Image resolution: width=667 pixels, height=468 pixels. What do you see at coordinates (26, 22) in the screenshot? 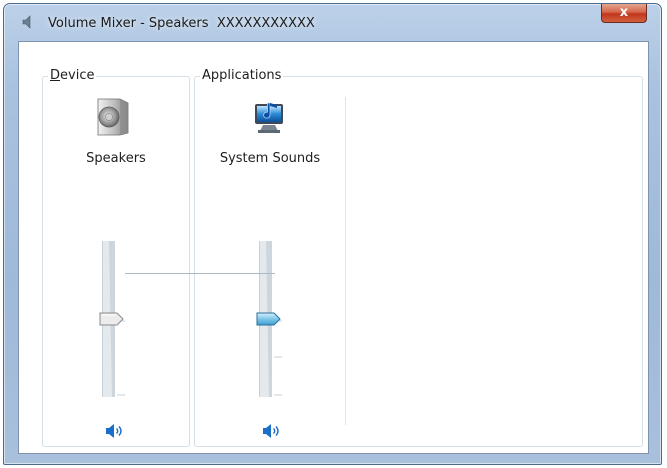
I see `volume-mixer-icon` at bounding box center [26, 22].